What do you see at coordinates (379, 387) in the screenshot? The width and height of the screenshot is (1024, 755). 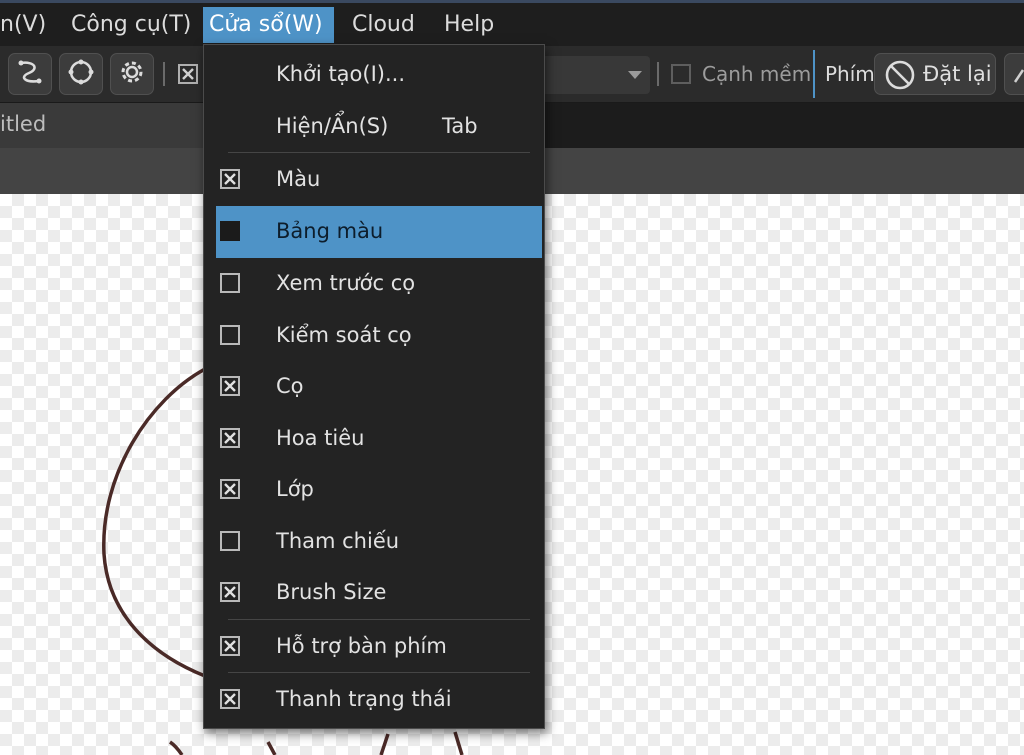 I see `menu-item-brush: Cọ` at bounding box center [379, 387].